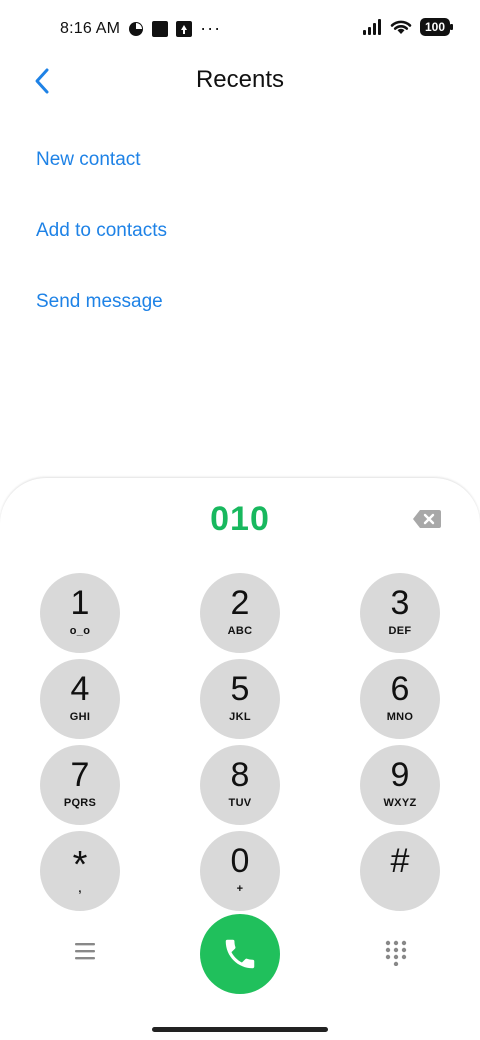  Describe the element at coordinates (400, 689) in the screenshot. I see `key-digit: 6` at that location.